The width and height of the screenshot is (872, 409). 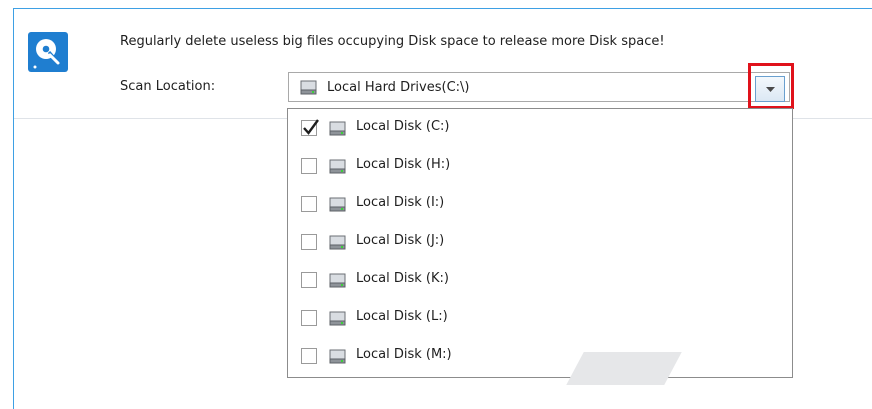 What do you see at coordinates (309, 280) in the screenshot?
I see `drive-checkbox-k` at bounding box center [309, 280].